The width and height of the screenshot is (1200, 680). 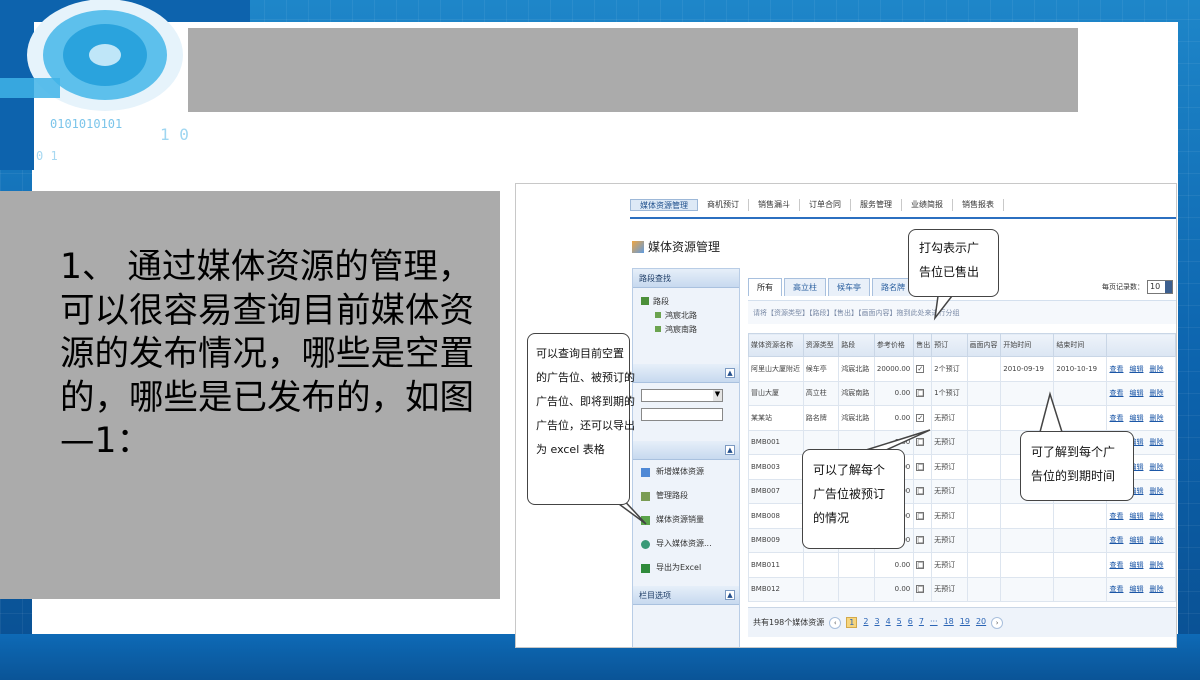 I want to click on nav-item-funnel: 销售漏斗, so click(x=774, y=205).